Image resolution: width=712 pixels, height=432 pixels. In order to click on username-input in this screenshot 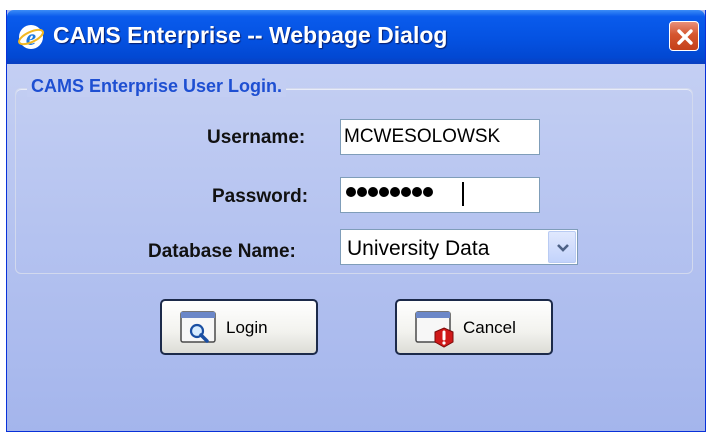, I will do `click(440, 137)`.